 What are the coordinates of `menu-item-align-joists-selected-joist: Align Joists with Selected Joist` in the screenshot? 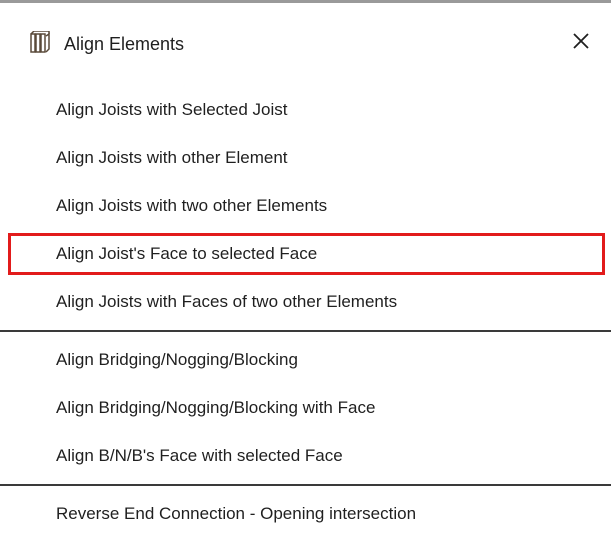 It's located at (305, 110).